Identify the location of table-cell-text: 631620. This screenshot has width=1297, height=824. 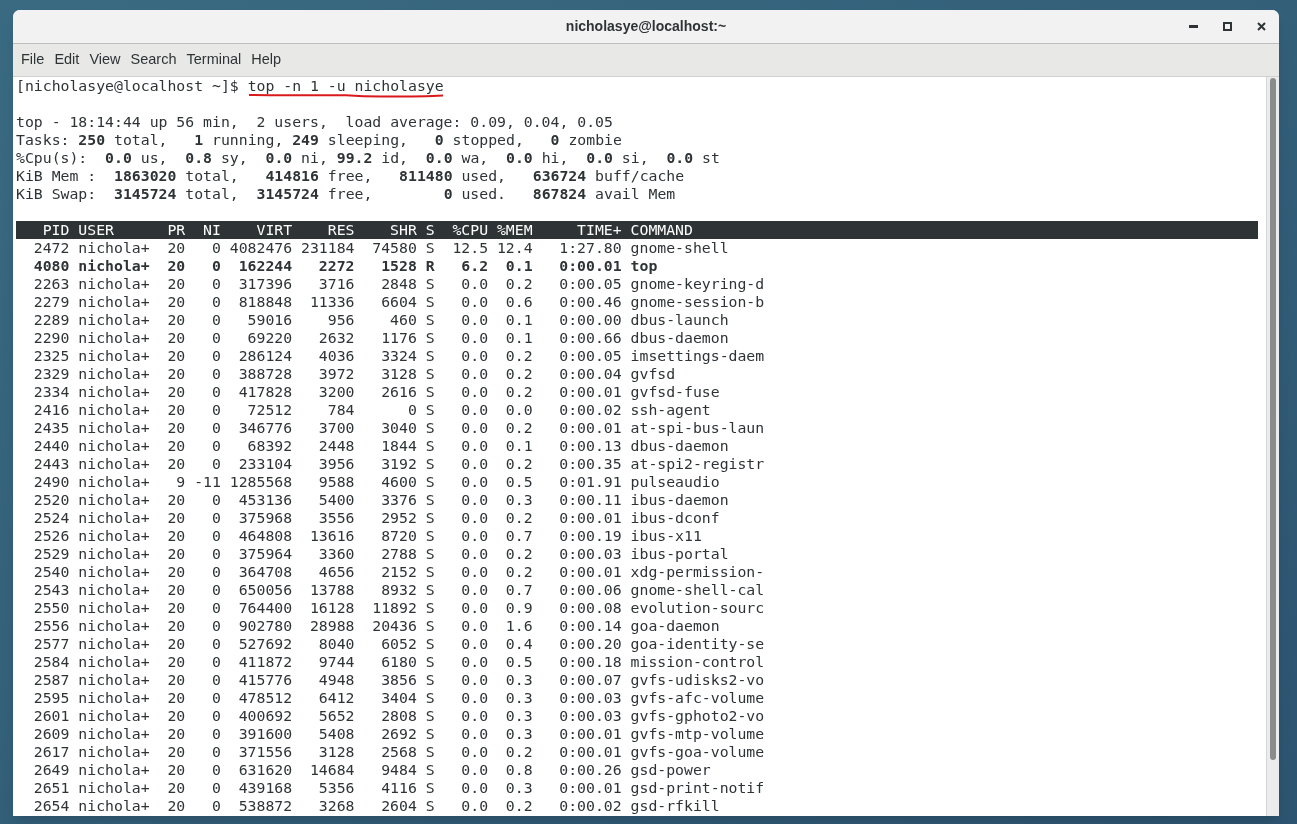
(265, 770).